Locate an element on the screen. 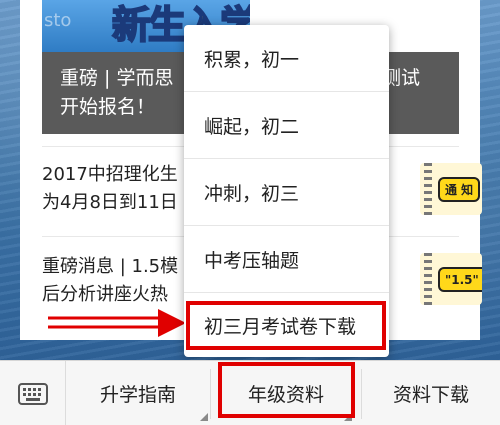  banner-faint-text: sto is located at coordinates (58, 20).